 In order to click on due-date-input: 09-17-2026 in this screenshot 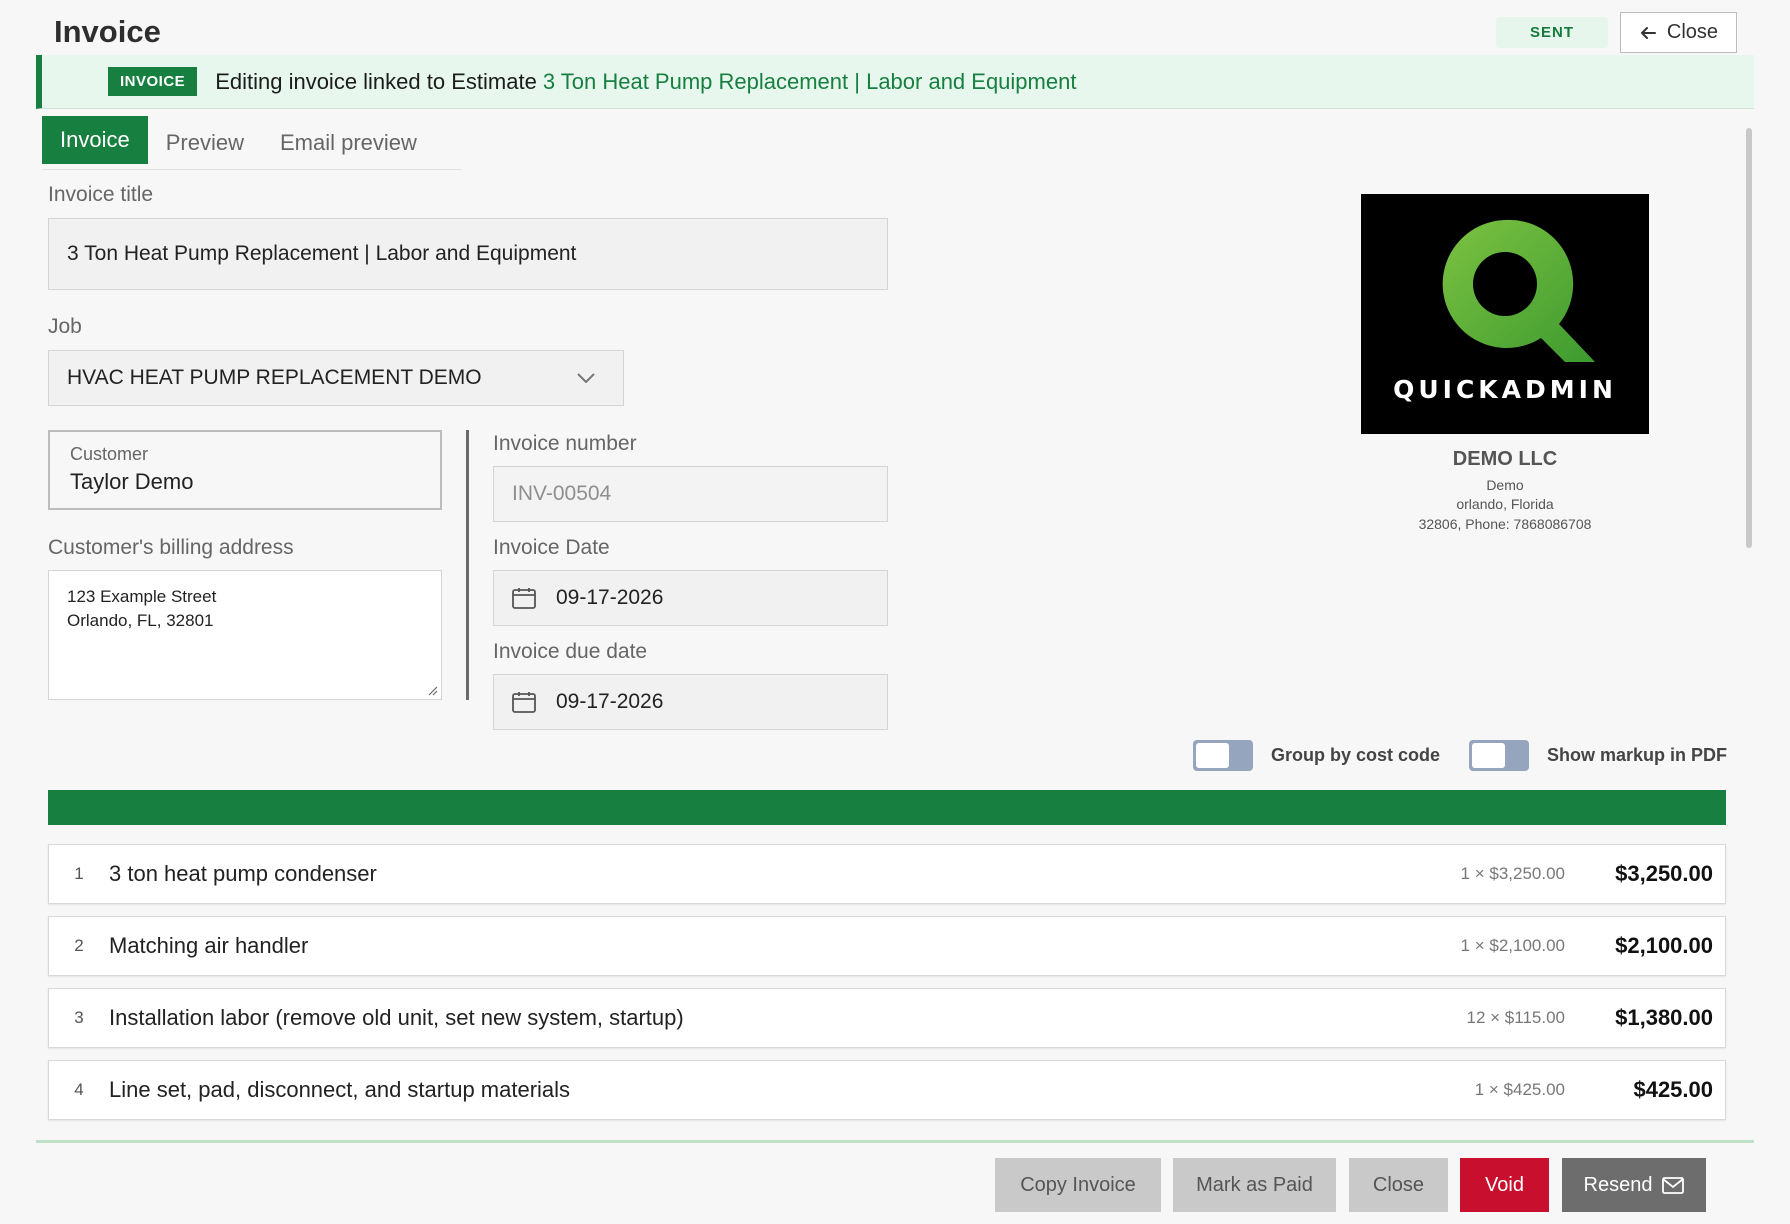, I will do `click(690, 702)`.